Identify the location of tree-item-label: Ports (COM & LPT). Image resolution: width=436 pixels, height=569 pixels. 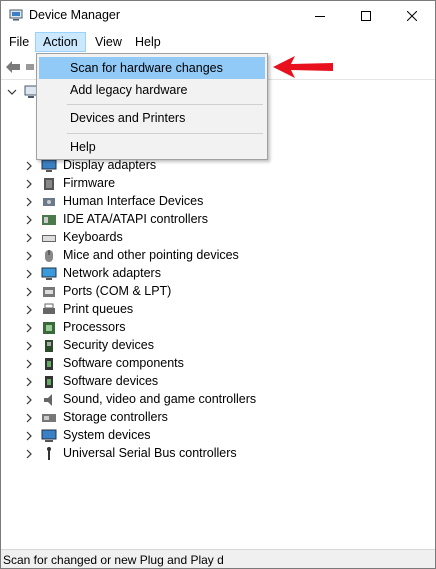
(117, 291).